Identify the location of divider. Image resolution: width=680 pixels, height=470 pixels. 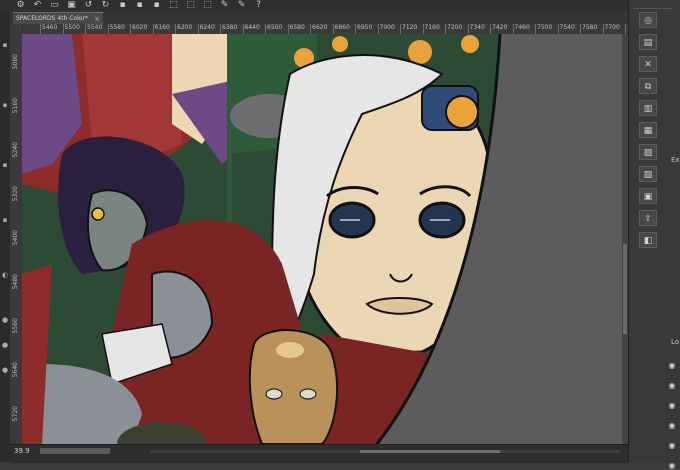
(653, 8).